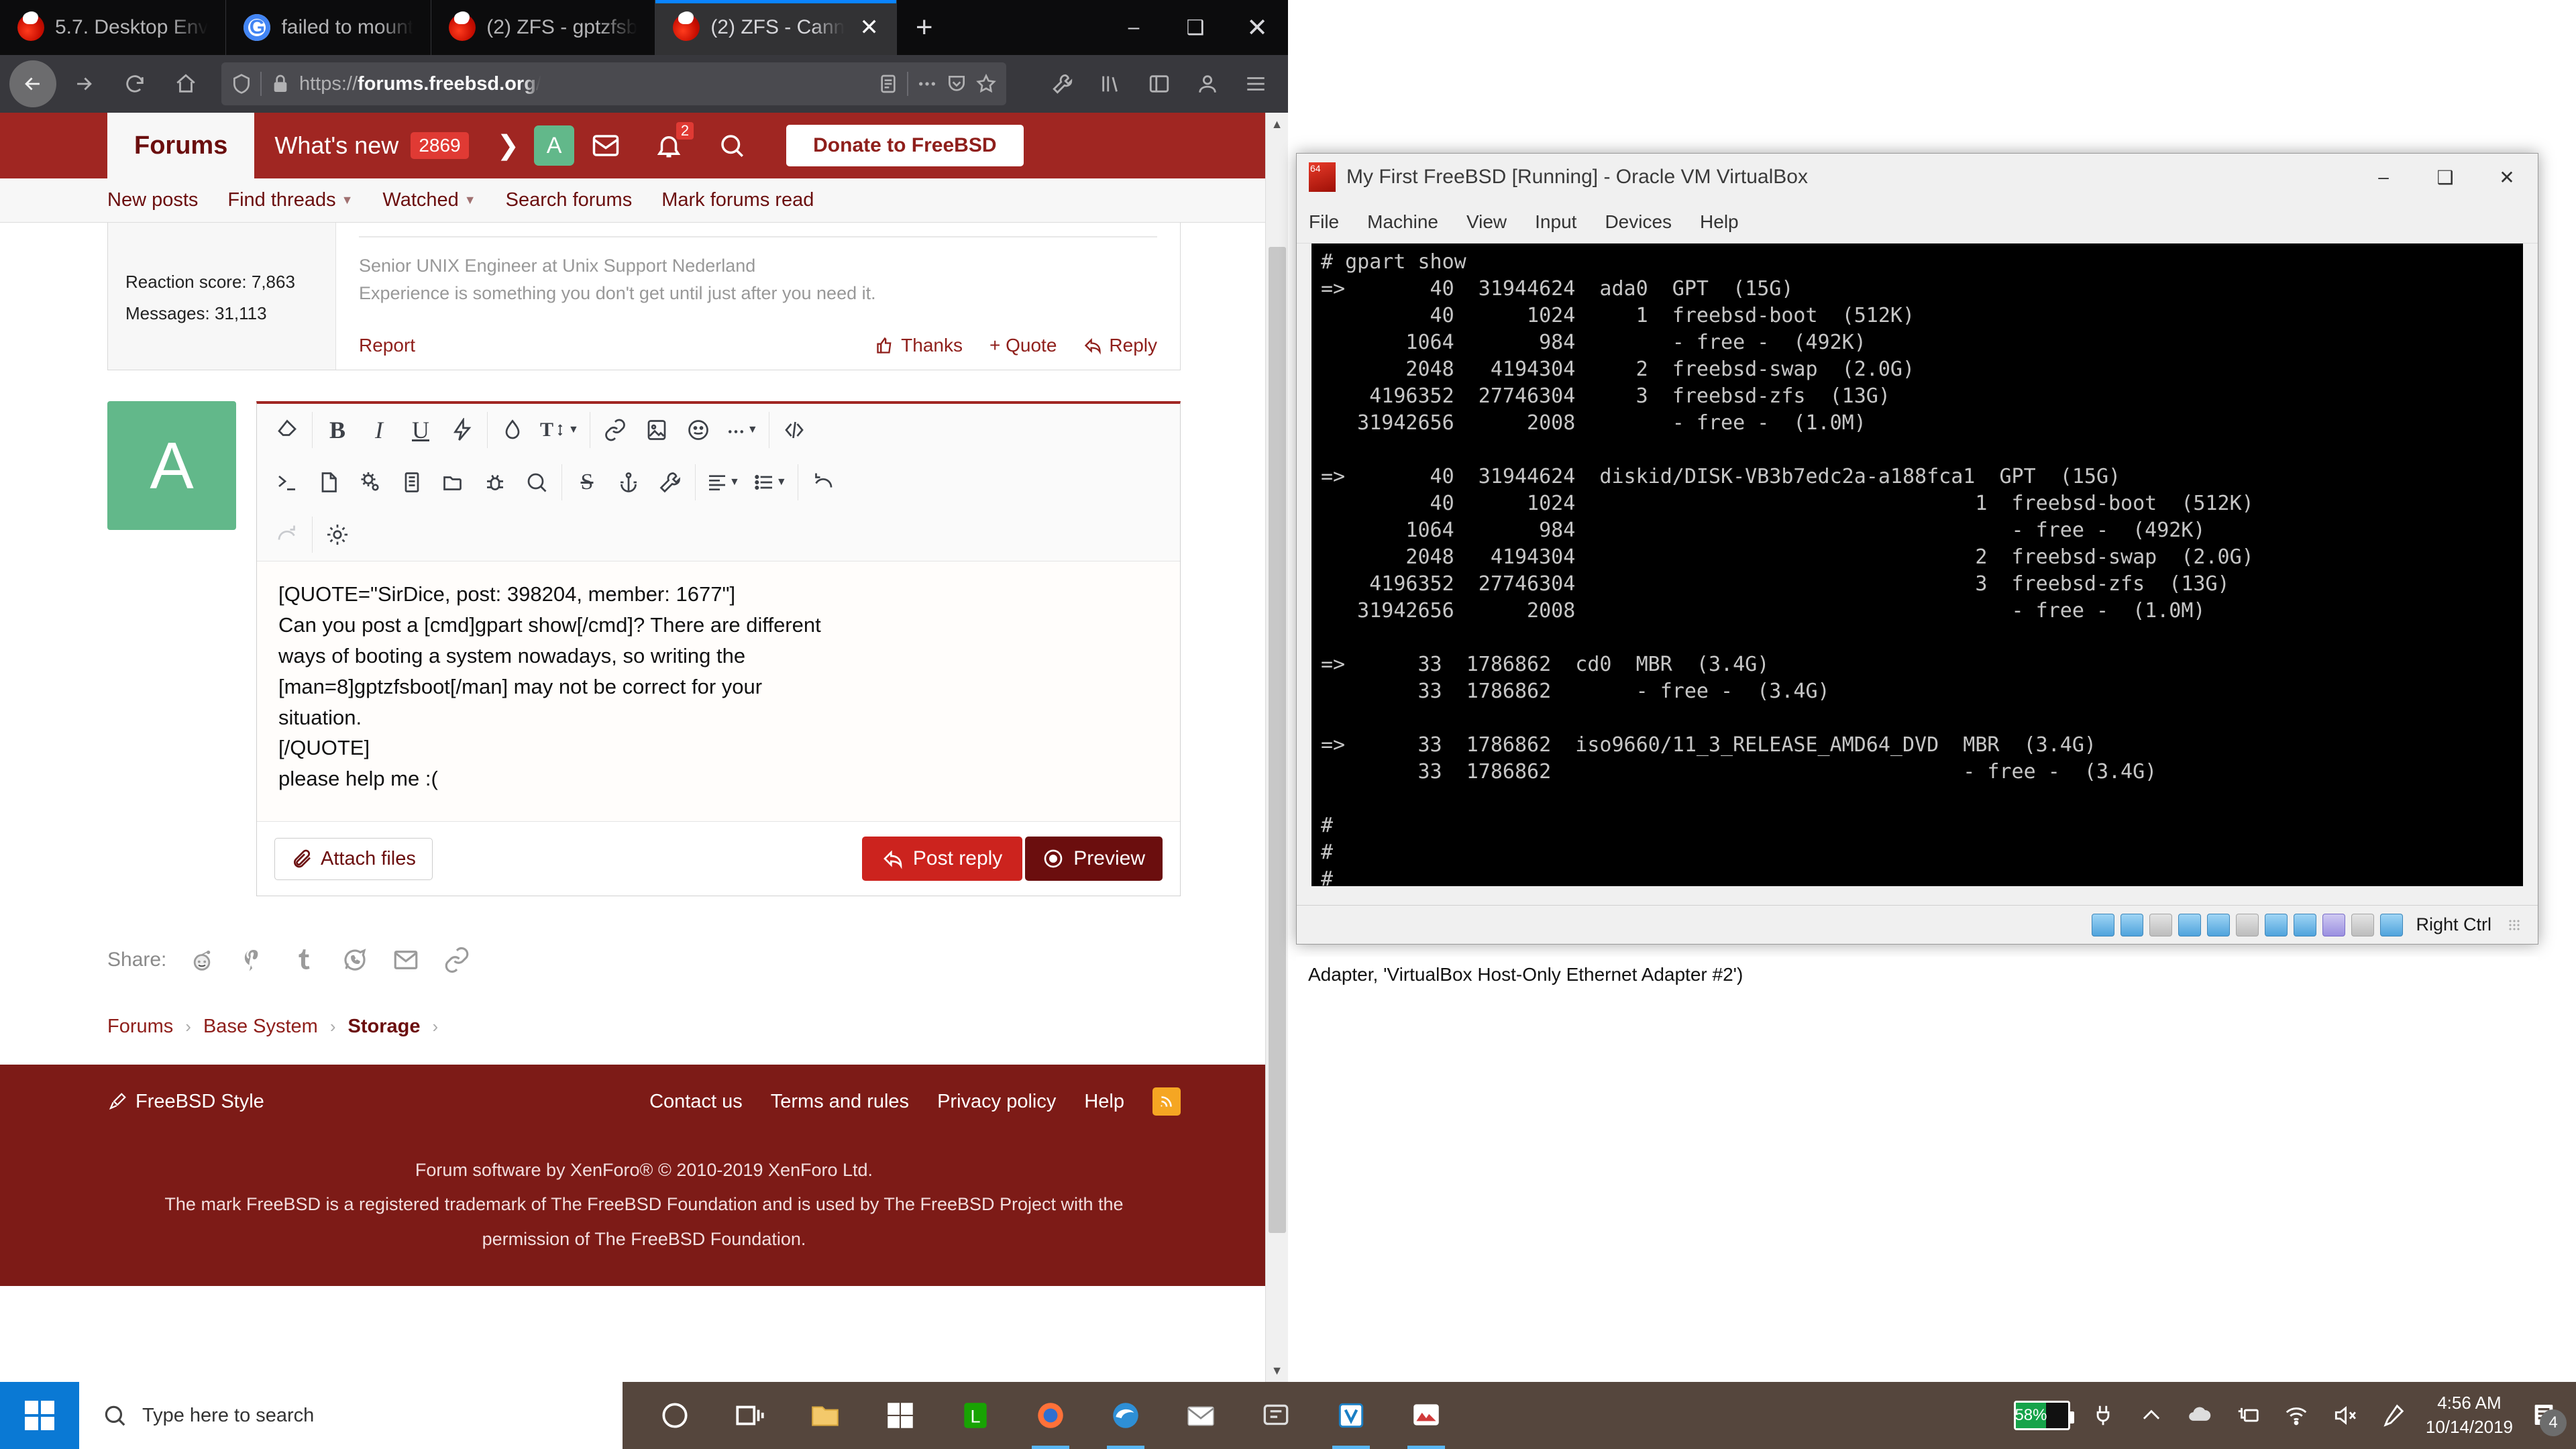  Describe the element at coordinates (2514, 924) in the screenshot. I see `resize-grip-icon` at that location.